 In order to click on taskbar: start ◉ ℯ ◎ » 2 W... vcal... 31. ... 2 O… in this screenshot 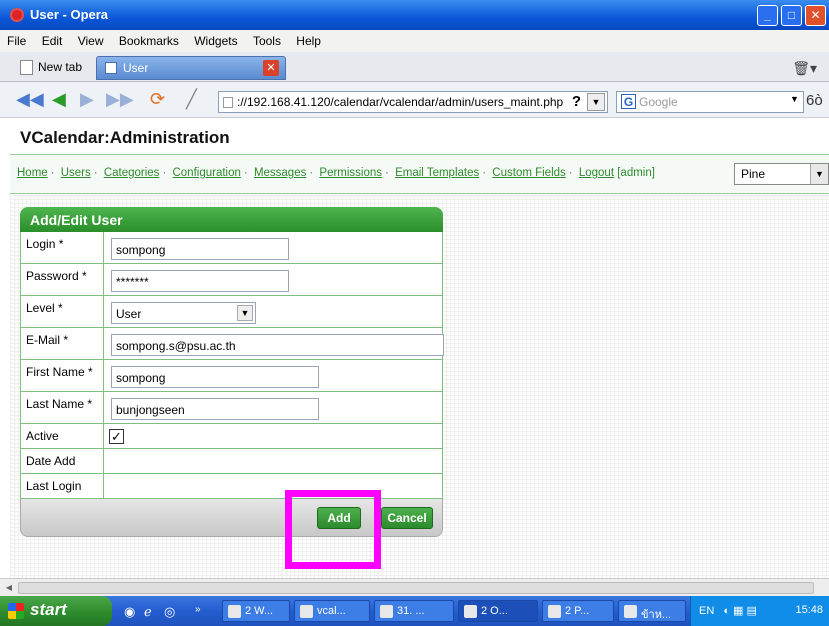, I will do `click(414, 611)`.